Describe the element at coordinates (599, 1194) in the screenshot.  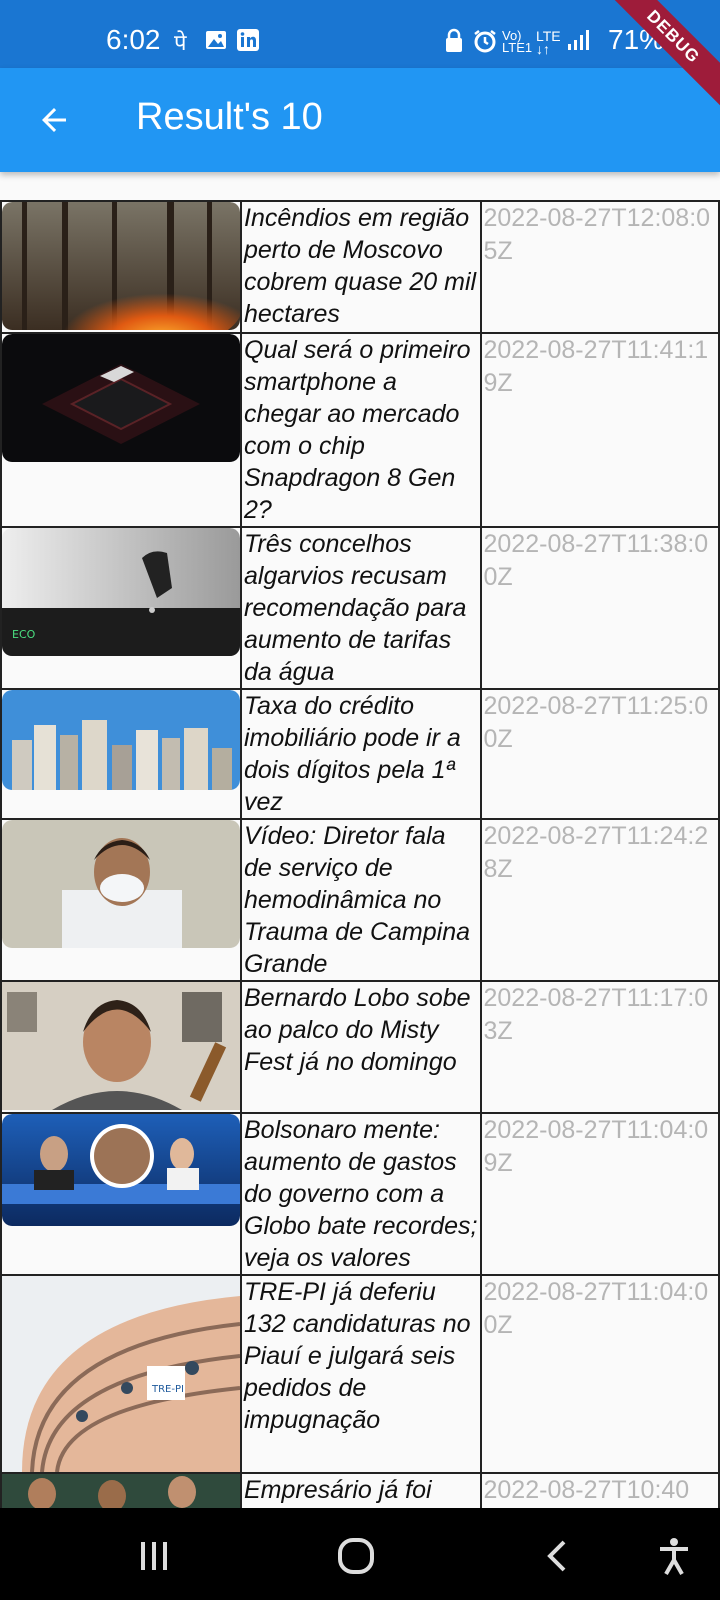
I see `date-cell: 2022-08-27T11:04:09Z` at that location.